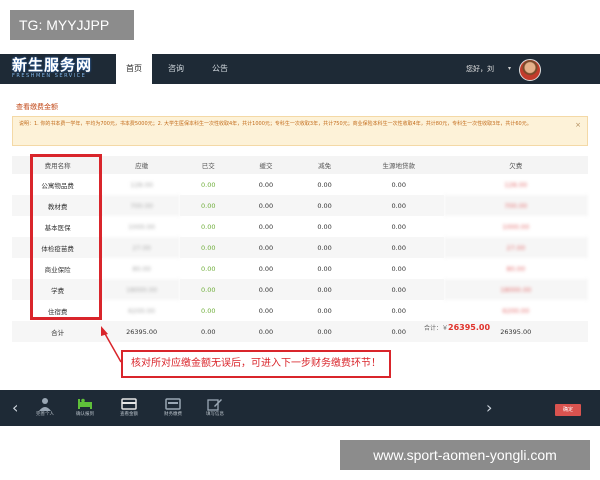  I want to click on step-checkin-button: 确认报到, so click(85, 408).